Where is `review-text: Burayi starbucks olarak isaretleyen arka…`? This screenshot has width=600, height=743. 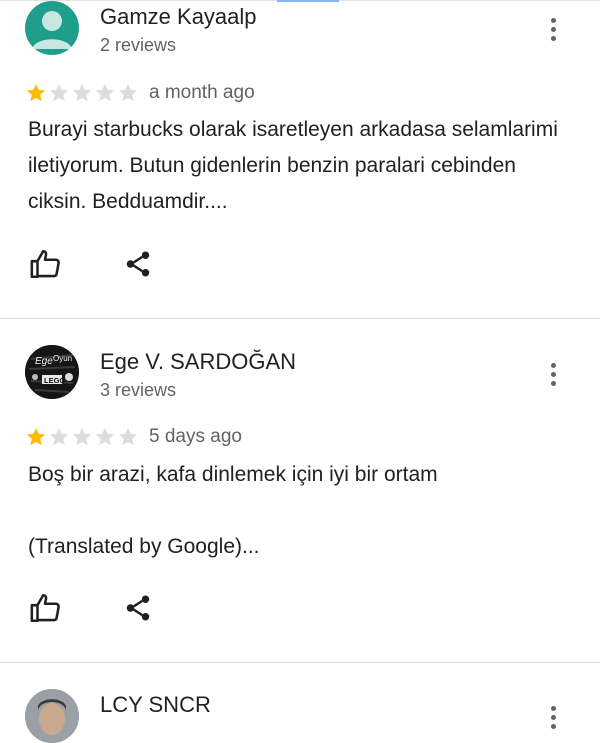 review-text: Burayi starbucks olarak isaretleyen arka… is located at coordinates (298, 166).